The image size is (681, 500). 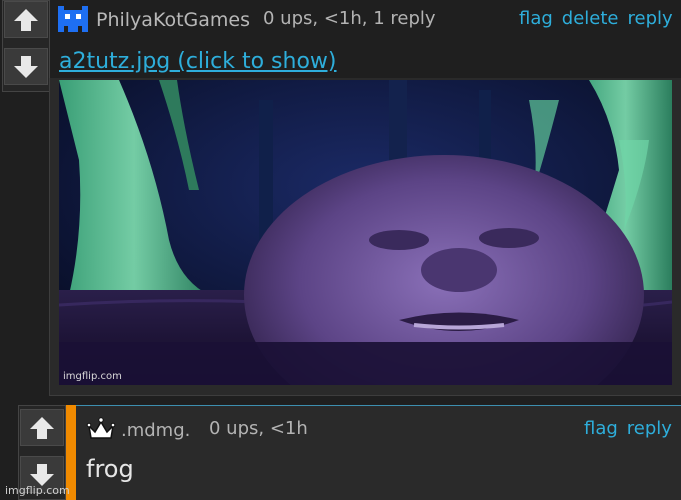 What do you see at coordinates (590, 18) in the screenshot?
I see `delete-button: delete` at bounding box center [590, 18].